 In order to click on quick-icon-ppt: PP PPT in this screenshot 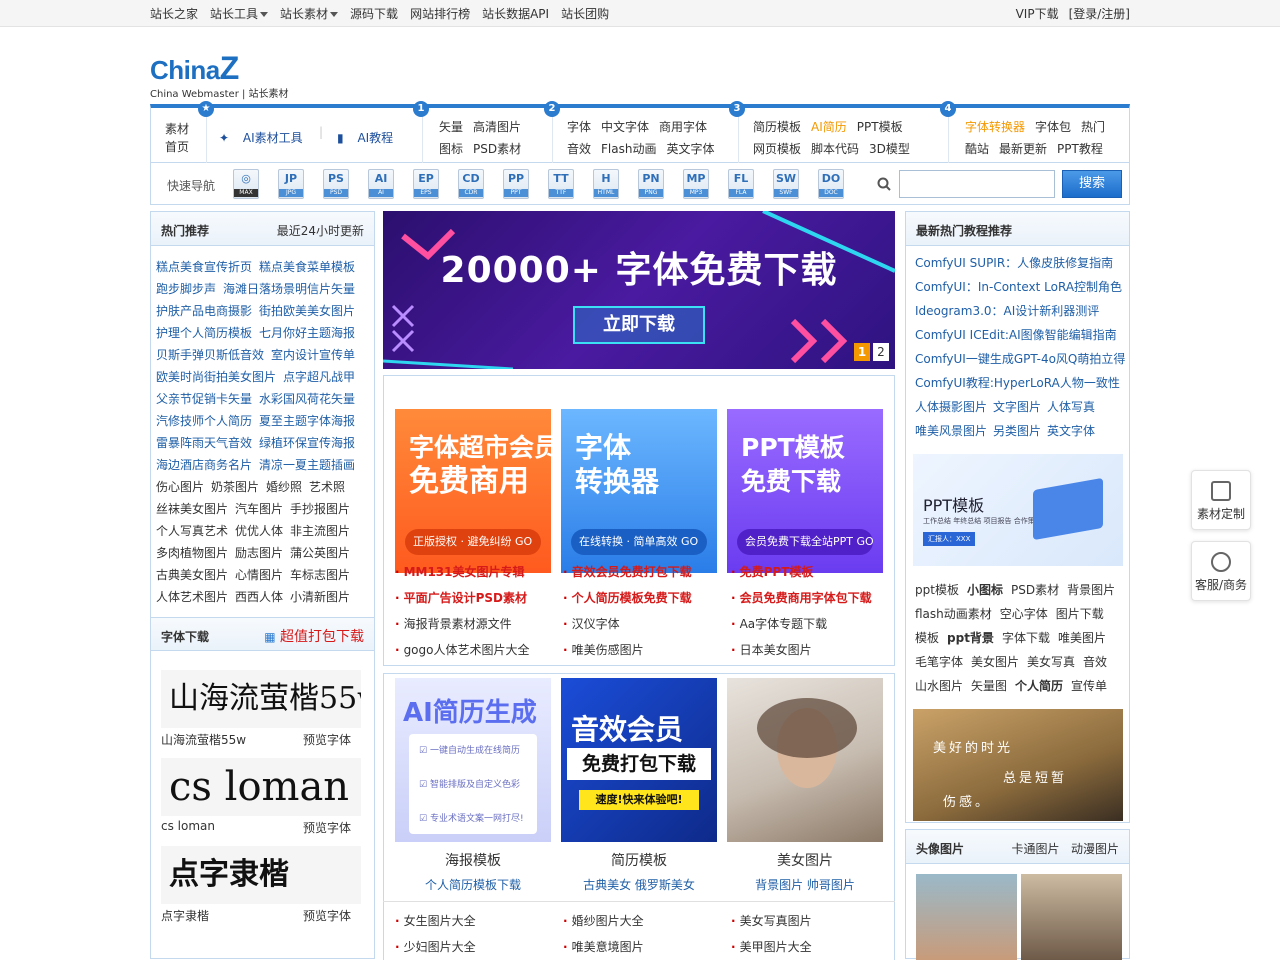, I will do `click(516, 184)`.